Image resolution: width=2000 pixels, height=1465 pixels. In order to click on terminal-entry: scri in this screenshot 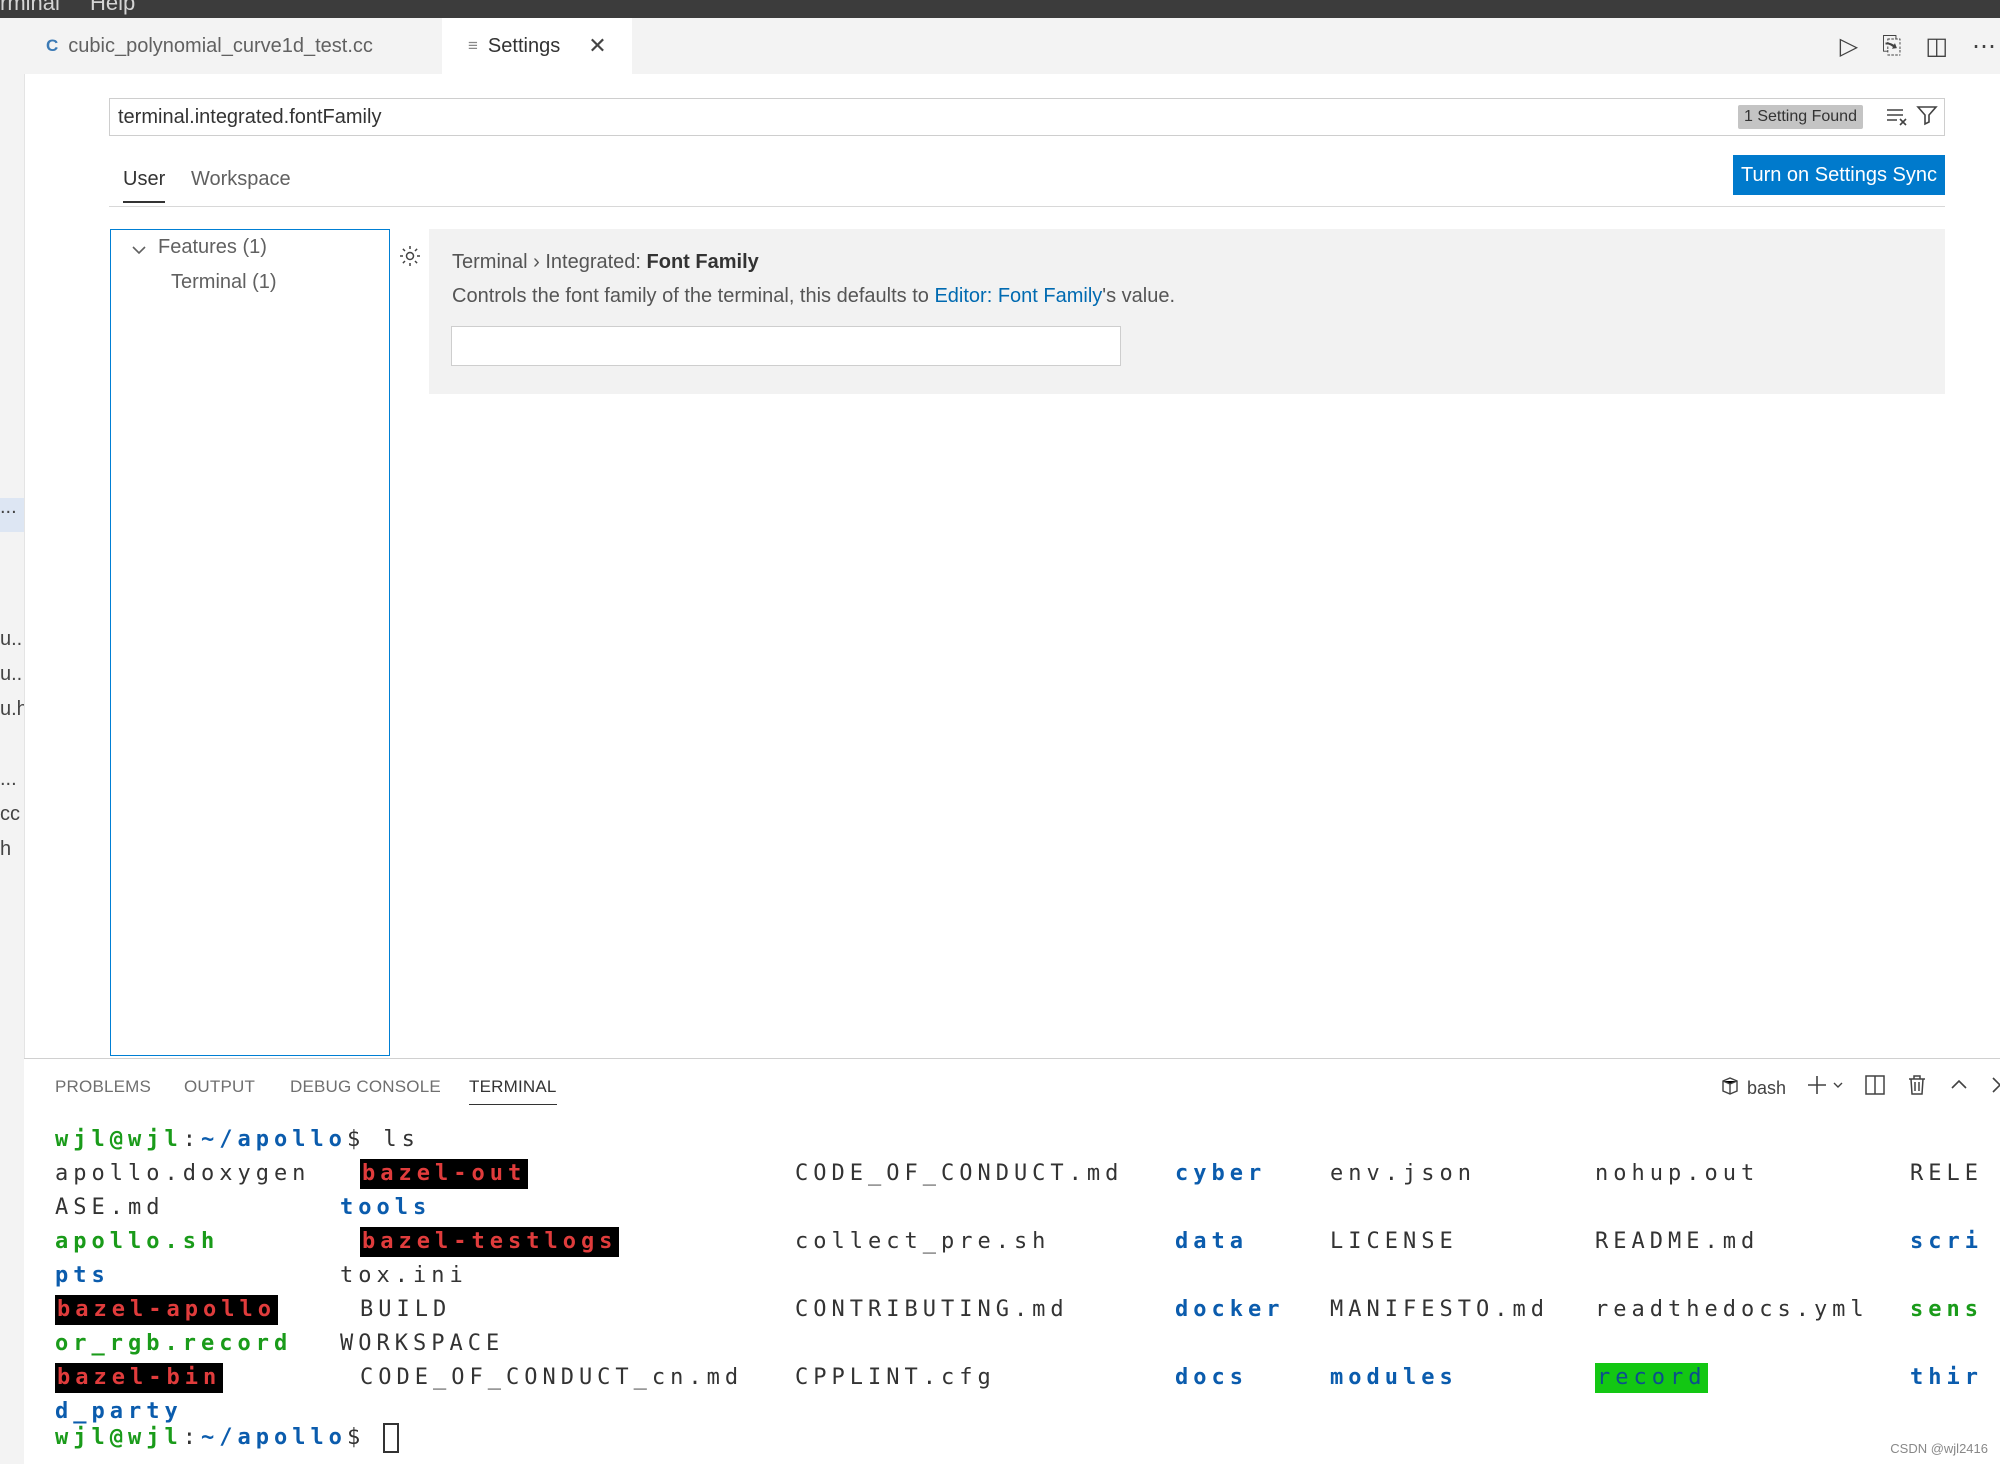, I will do `click(1946, 1241)`.